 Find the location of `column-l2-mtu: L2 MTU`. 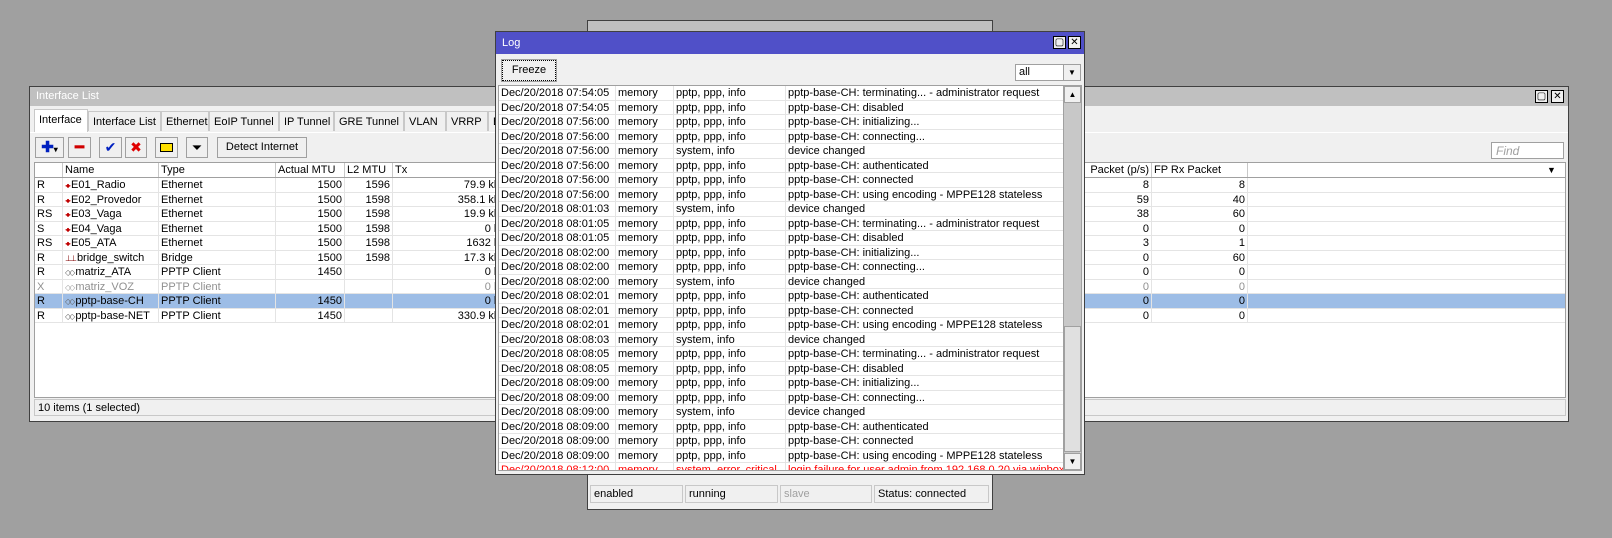

column-l2-mtu: L2 MTU is located at coordinates (369, 170).